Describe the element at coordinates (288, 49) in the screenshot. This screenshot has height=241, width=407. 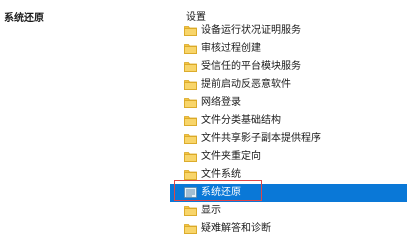
I see `tree-item: 审核过程创建` at that location.